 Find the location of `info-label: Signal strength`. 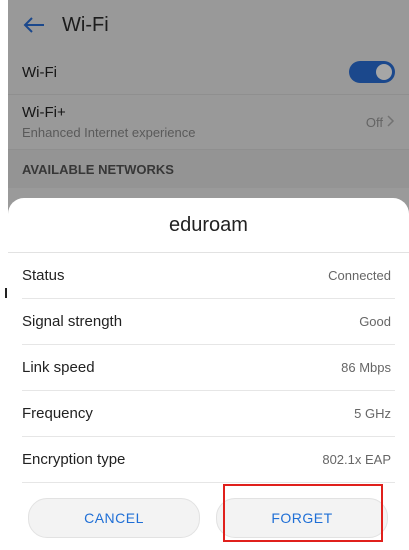

info-label: Signal strength is located at coordinates (72, 321).